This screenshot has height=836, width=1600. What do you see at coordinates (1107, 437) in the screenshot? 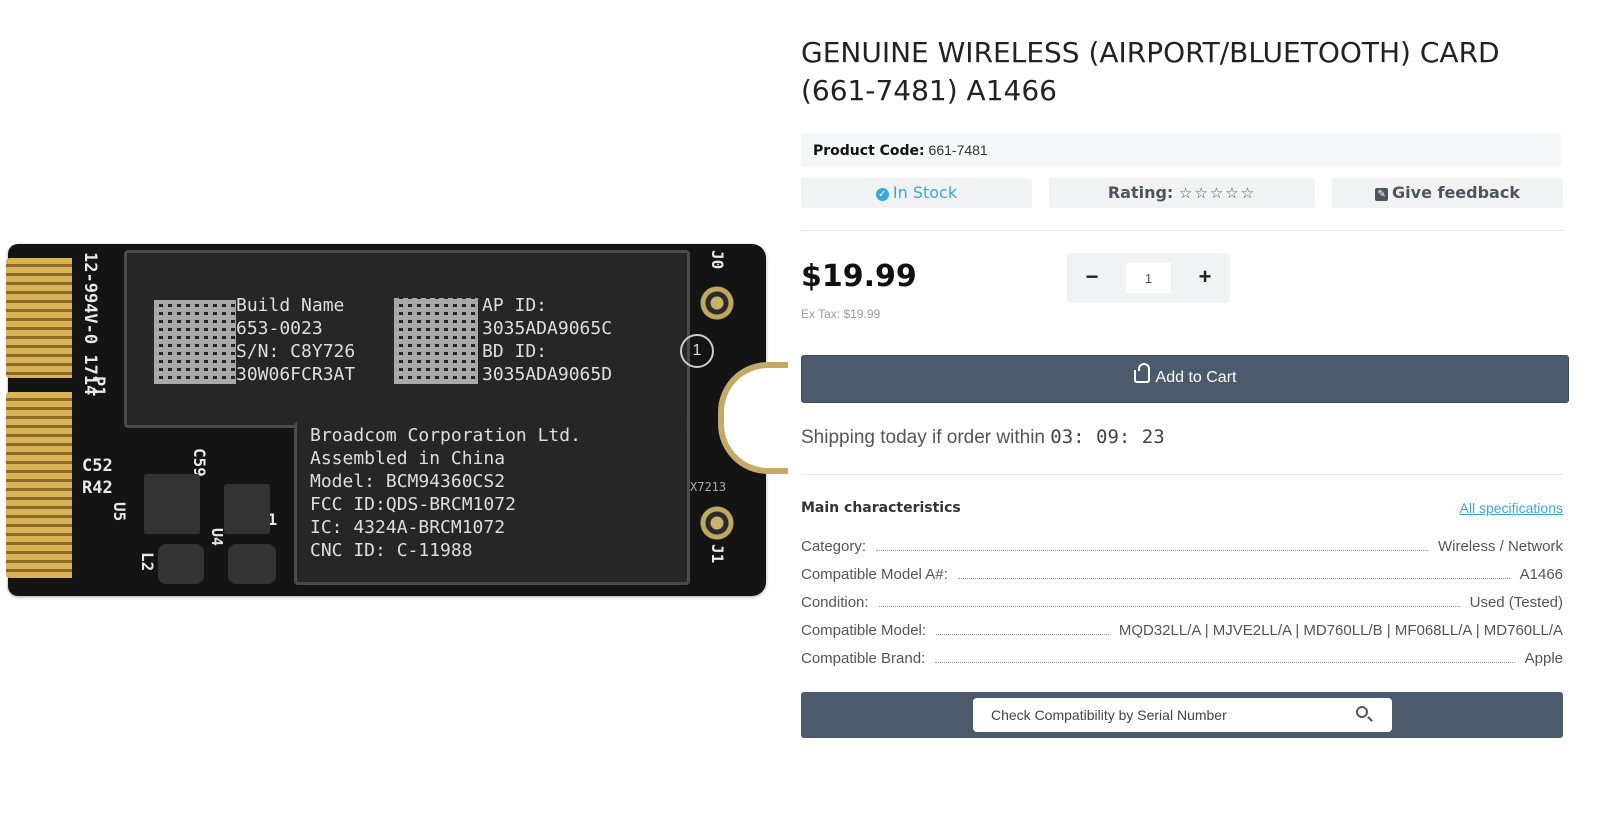
I see `shipping-timer: 03: 09: 23` at bounding box center [1107, 437].